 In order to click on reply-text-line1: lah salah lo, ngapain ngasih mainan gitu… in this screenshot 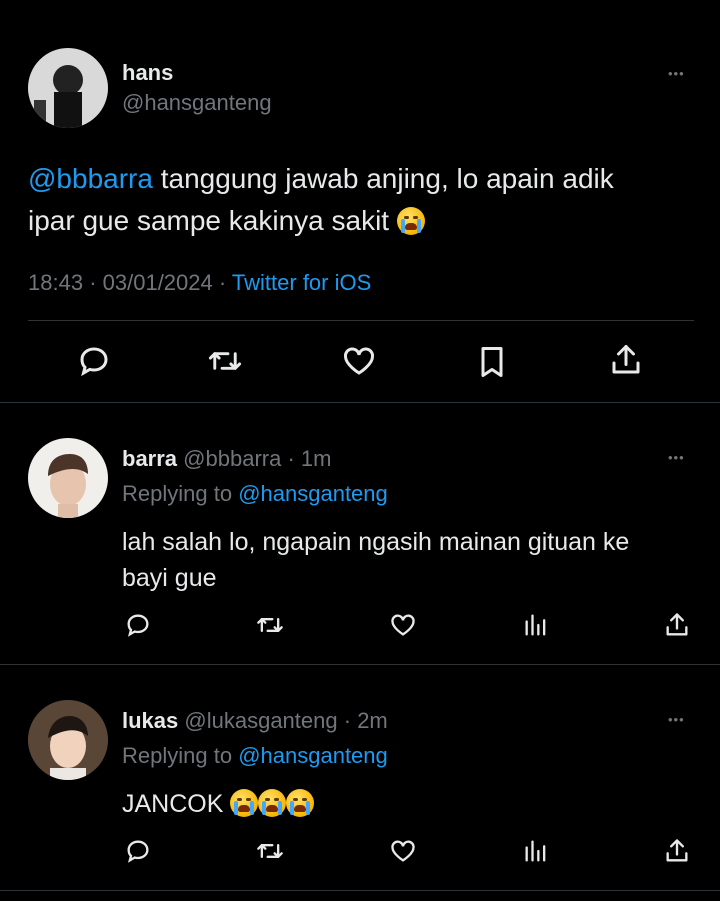, I will do `click(376, 542)`.